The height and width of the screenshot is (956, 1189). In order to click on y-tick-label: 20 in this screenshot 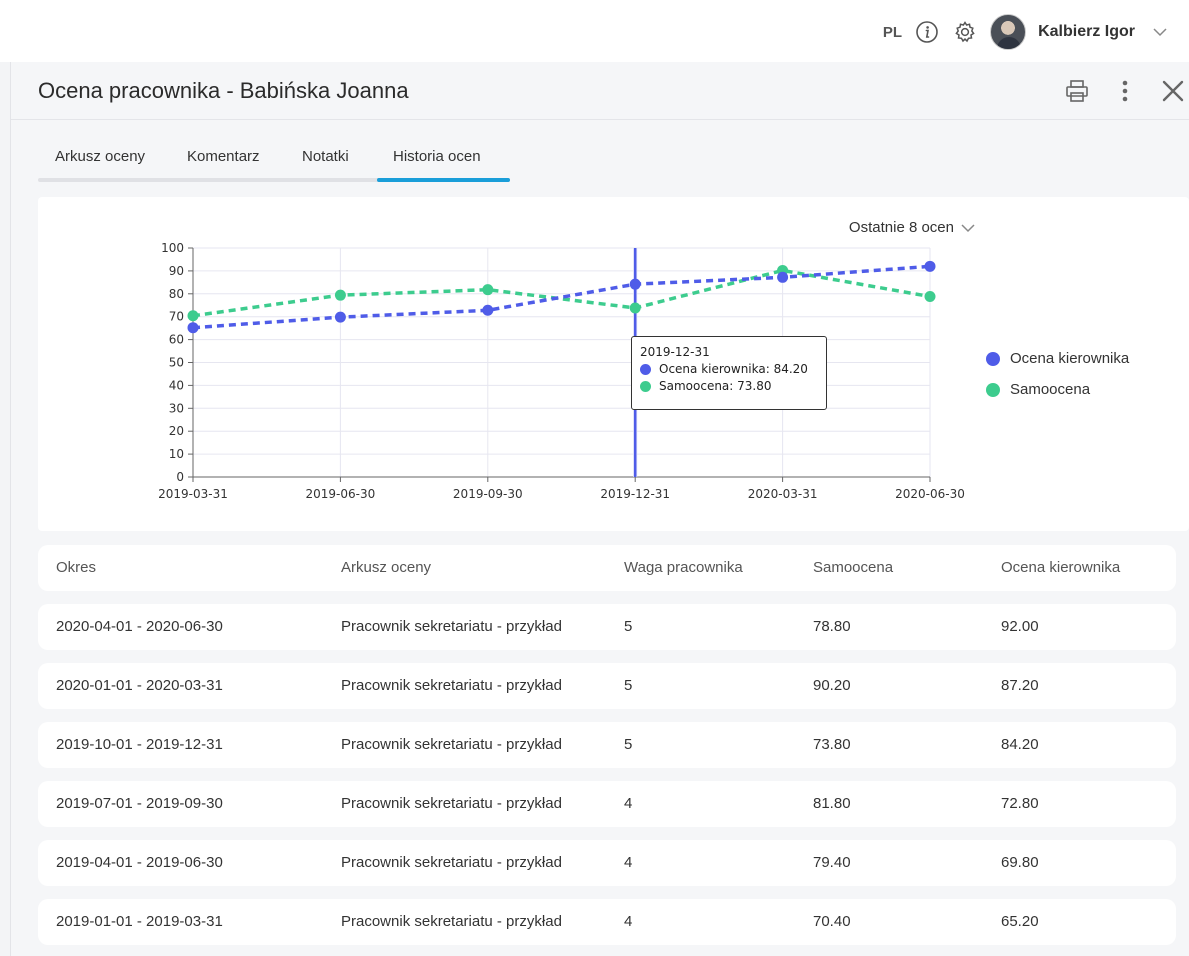, I will do `click(176, 431)`.